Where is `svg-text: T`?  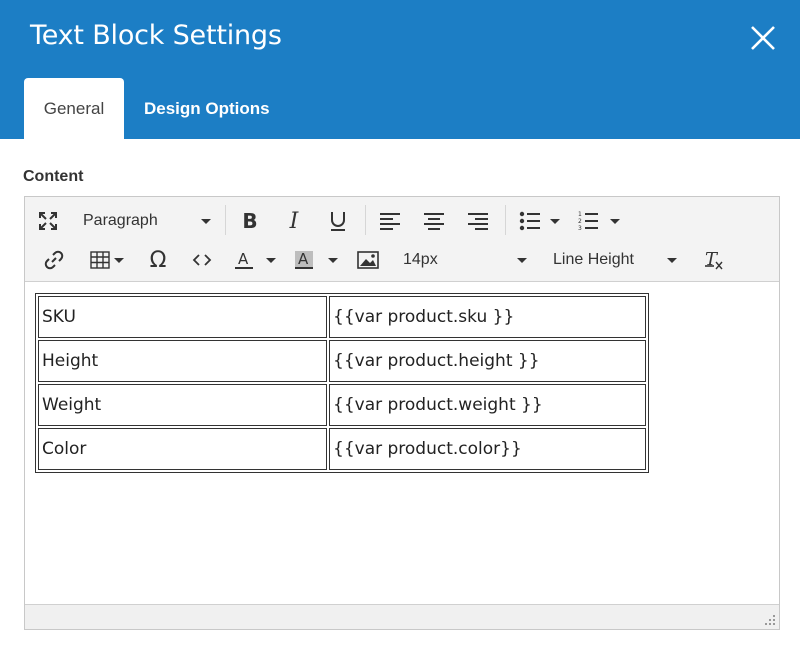 svg-text: T is located at coordinates (712, 259).